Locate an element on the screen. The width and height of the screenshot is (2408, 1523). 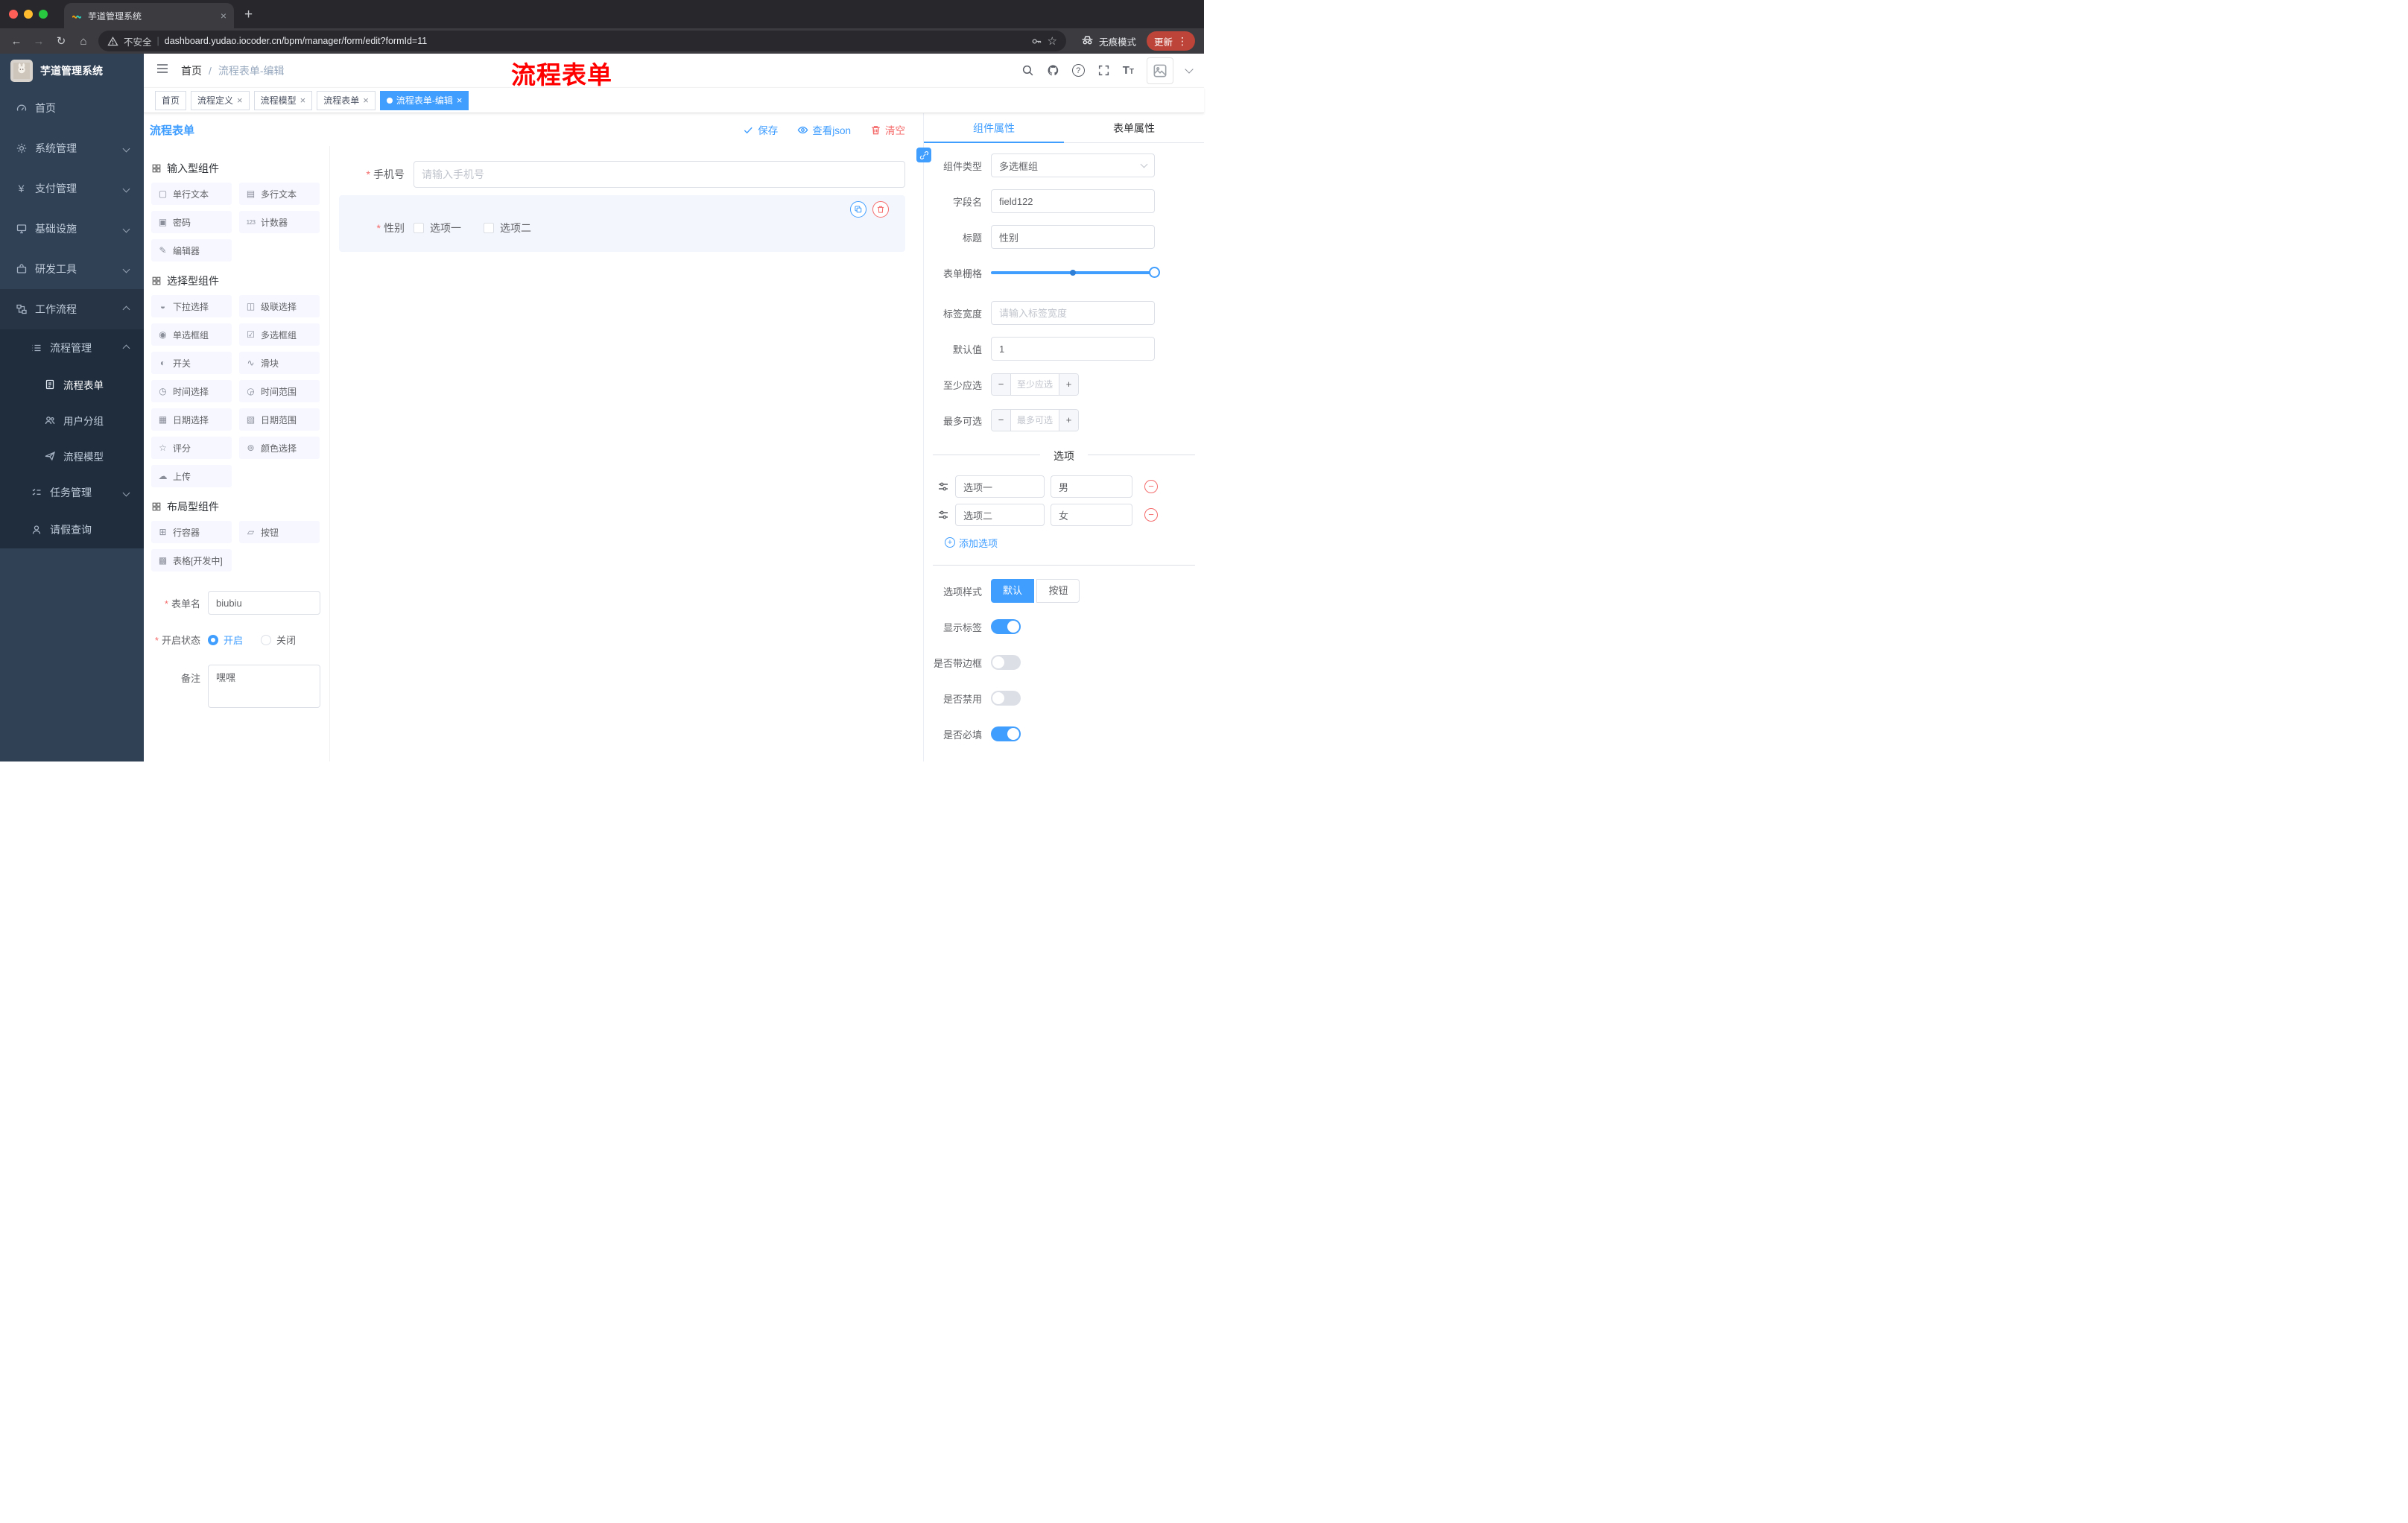
component-chip-password: ▣ 密码 is located at coordinates (191, 222).